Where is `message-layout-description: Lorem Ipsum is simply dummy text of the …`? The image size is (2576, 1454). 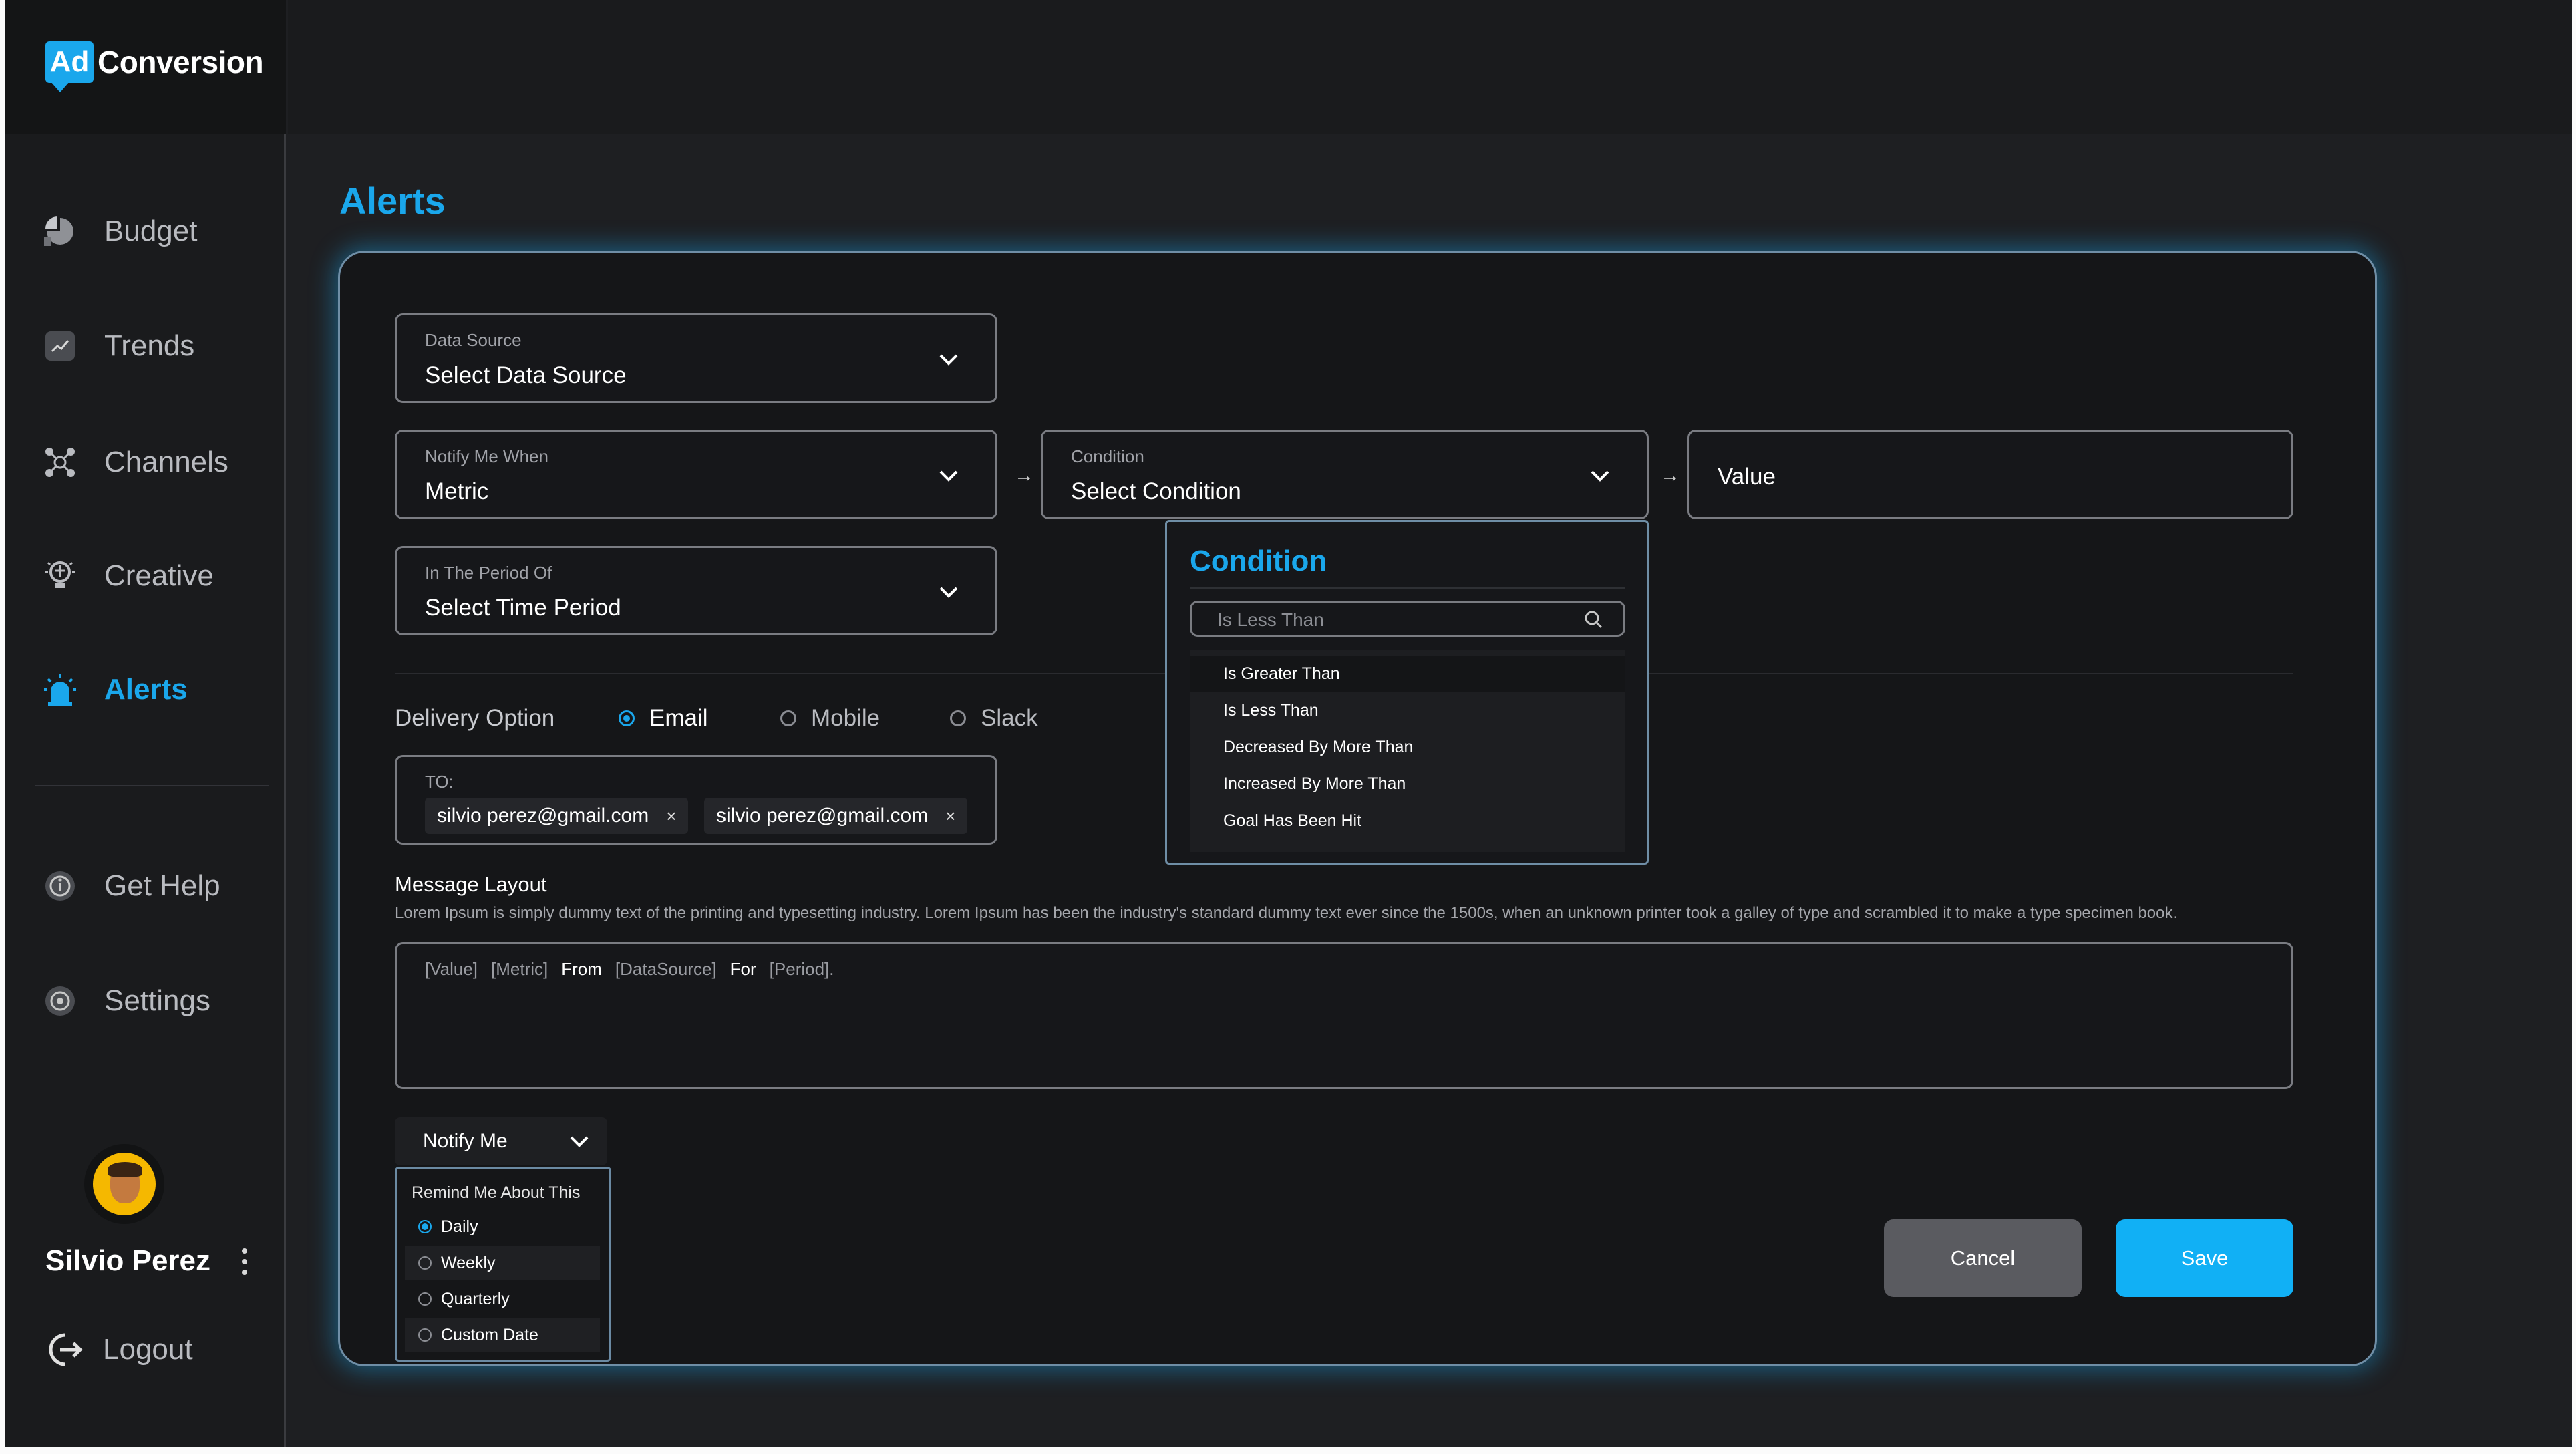 message-layout-description: Lorem Ipsum is simply dummy text of the … is located at coordinates (1286, 913).